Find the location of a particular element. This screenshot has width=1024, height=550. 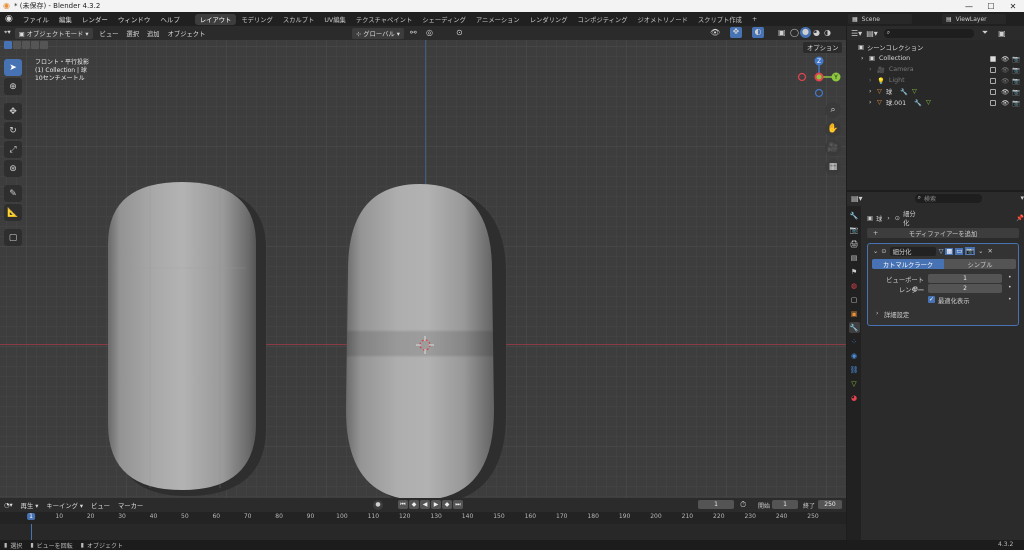

properties-options-icon: ▾ is located at coordinates (1022, 198).